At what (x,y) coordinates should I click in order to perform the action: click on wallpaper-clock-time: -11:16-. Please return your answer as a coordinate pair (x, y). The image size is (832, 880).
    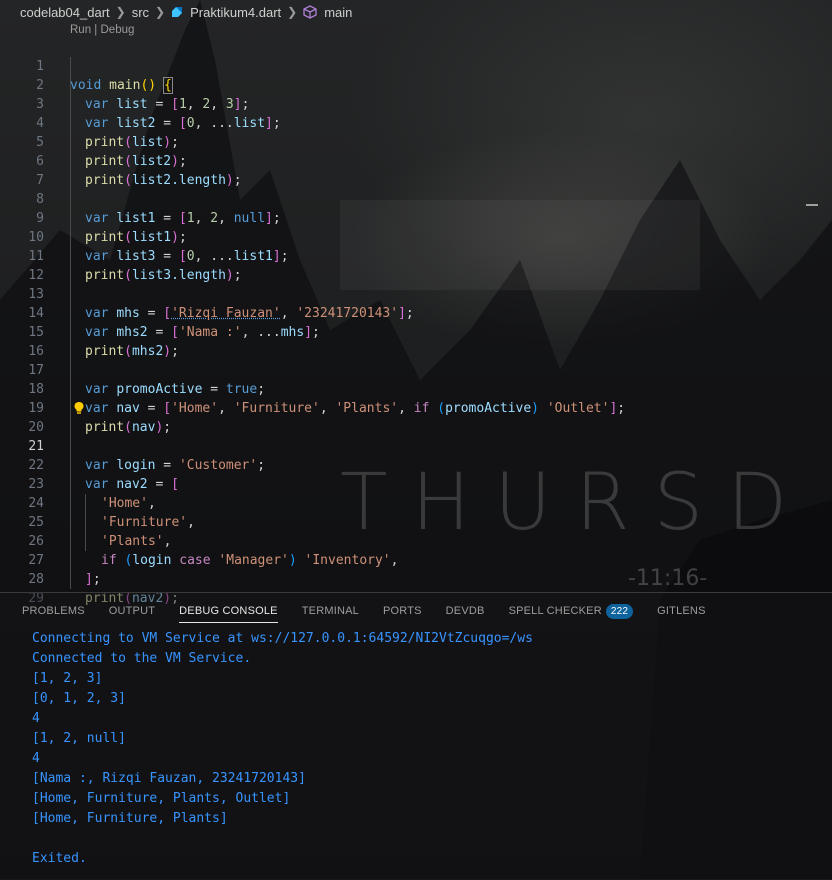
    Looking at the image, I should click on (667, 578).